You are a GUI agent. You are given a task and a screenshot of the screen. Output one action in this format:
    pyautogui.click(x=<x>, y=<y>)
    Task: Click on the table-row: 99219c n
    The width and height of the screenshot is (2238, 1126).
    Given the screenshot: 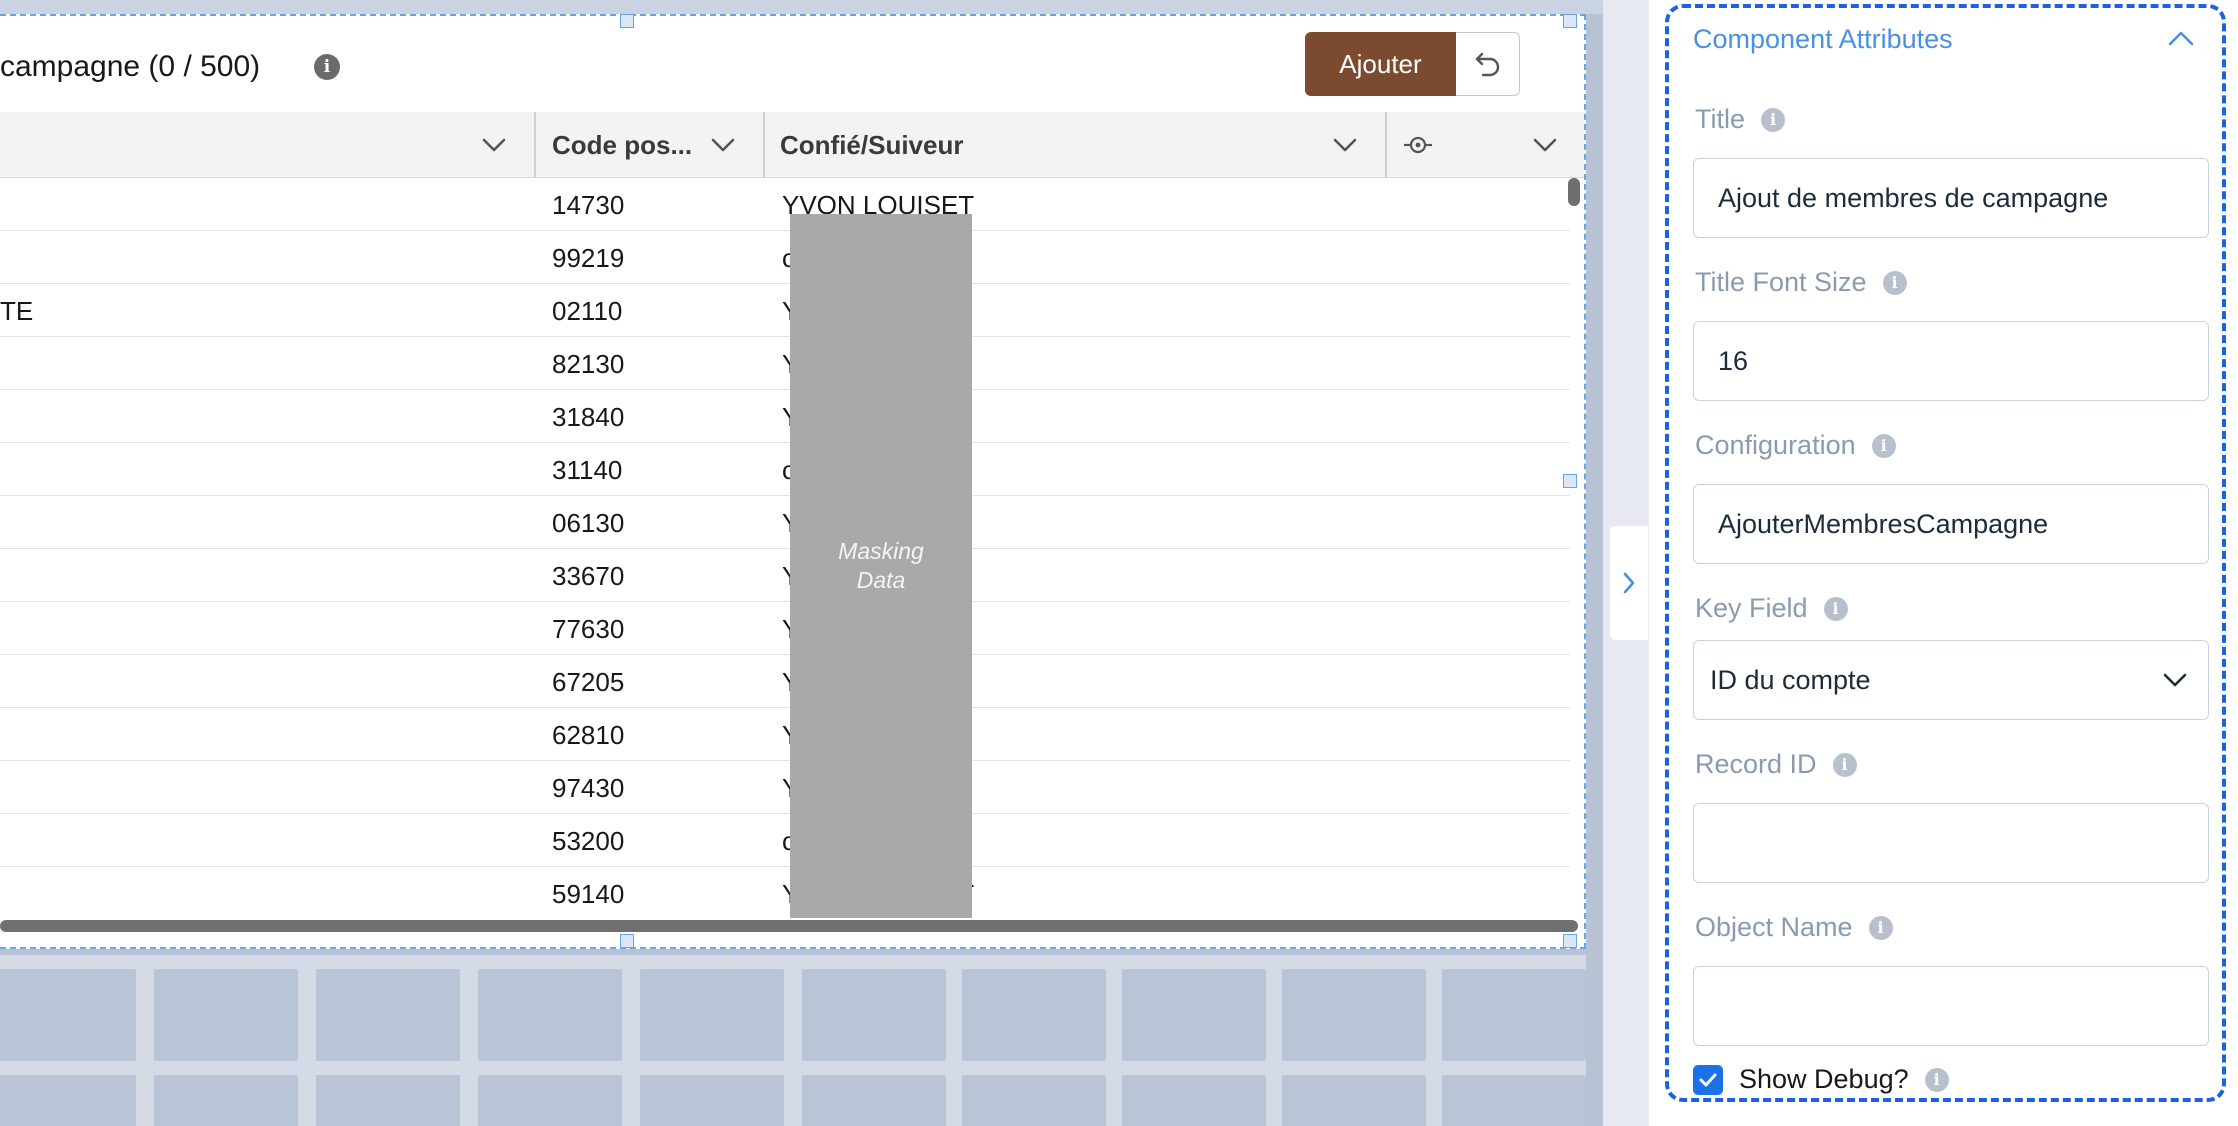 What is the action you would take?
    pyautogui.click(x=785, y=257)
    